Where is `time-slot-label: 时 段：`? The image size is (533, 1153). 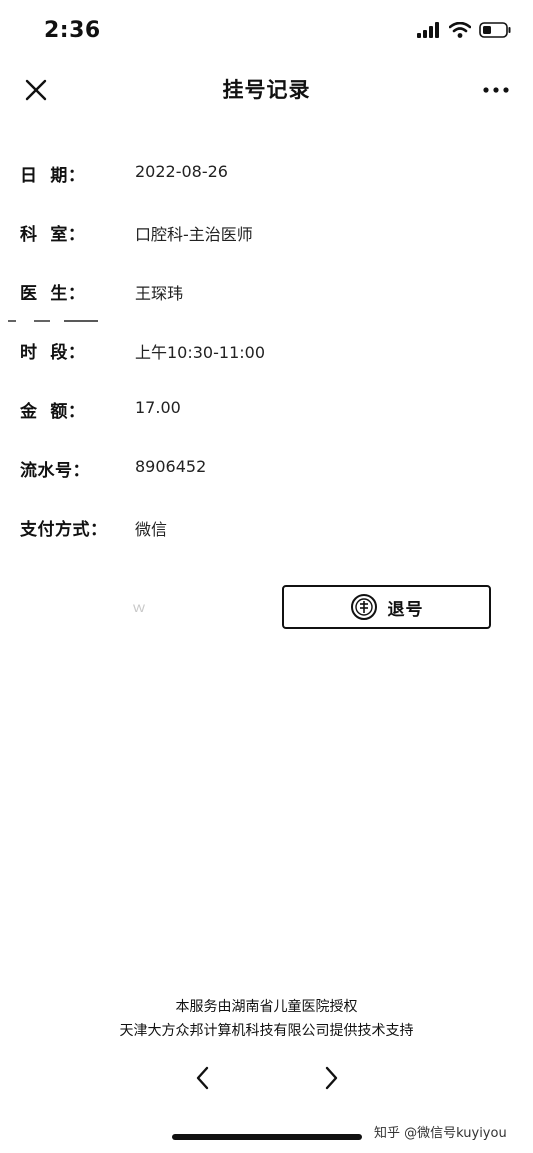 time-slot-label: 时 段： is located at coordinates (53, 353).